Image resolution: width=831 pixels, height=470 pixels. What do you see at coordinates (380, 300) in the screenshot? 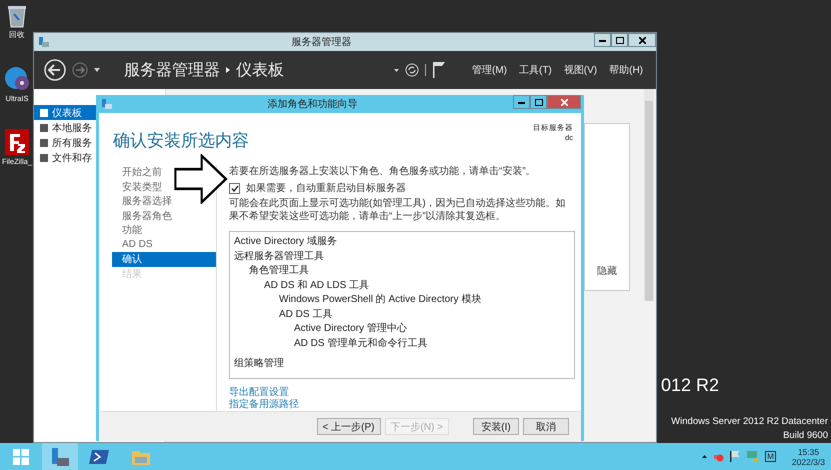
I see `feature-item: Windows PowerShell 的 Active Directory 模块` at bounding box center [380, 300].